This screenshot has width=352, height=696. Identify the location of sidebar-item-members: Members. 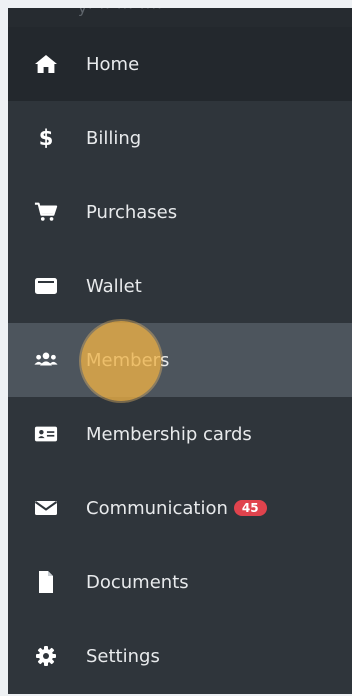
(180, 360).